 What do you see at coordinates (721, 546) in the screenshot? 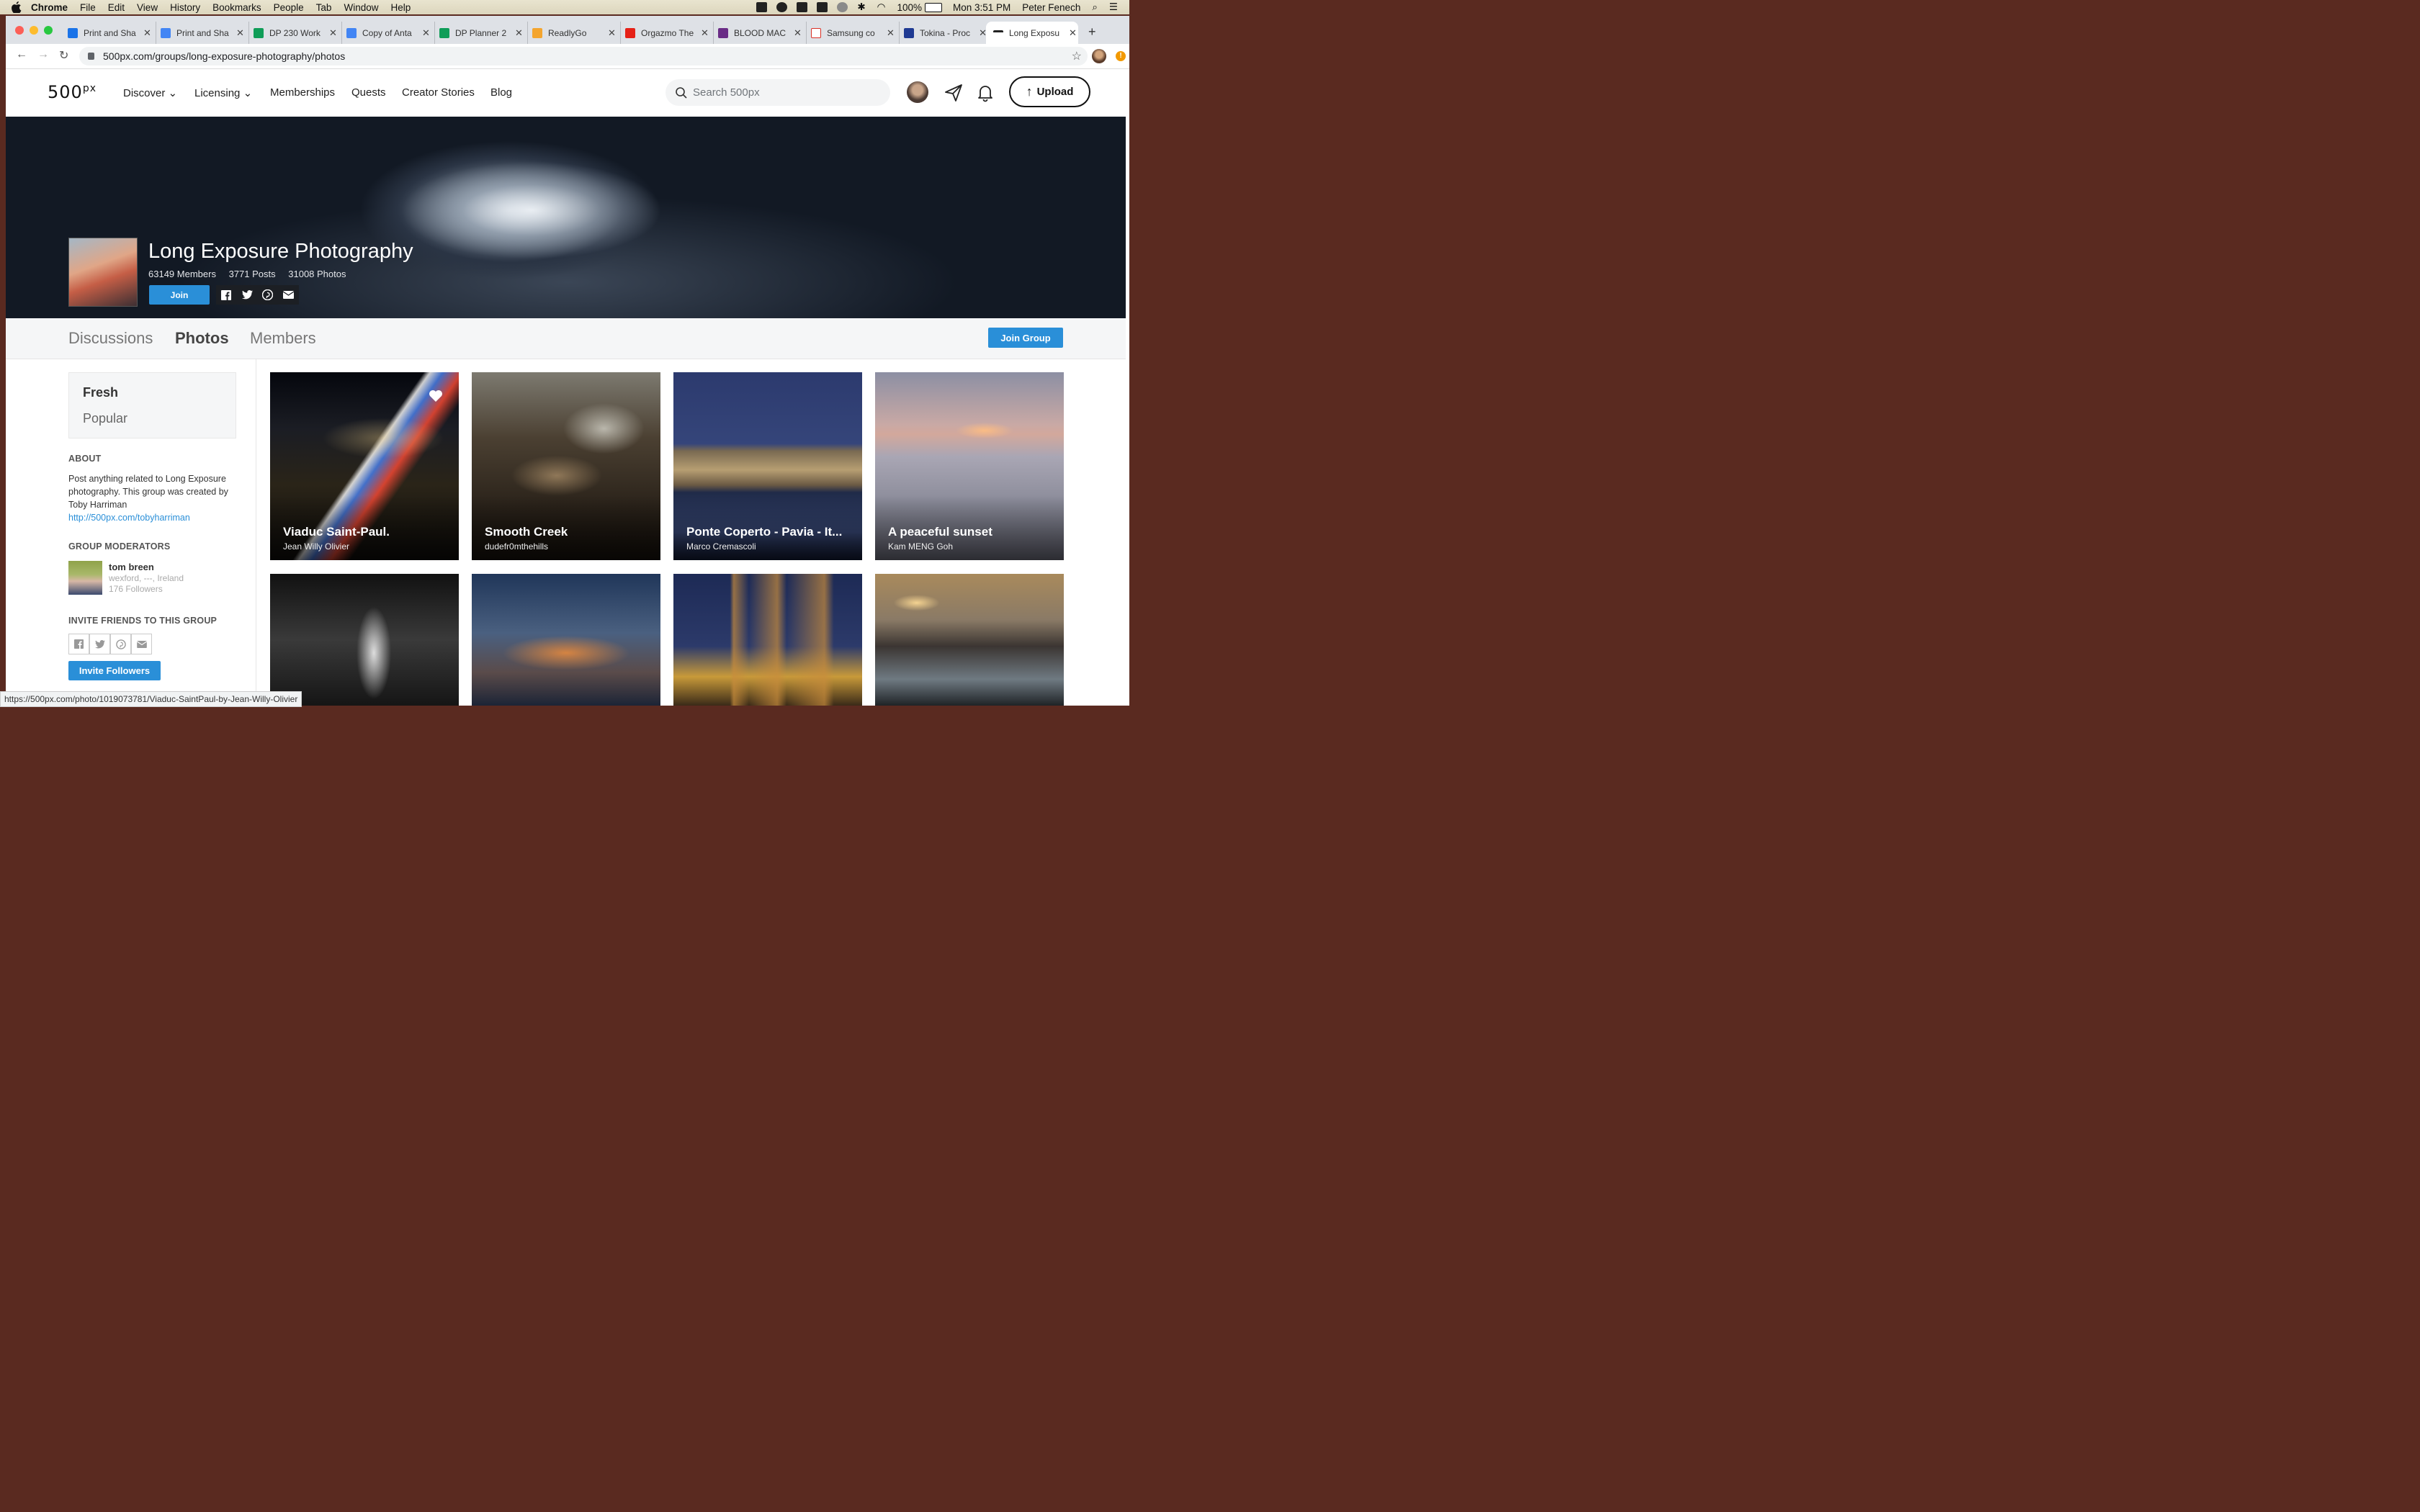
I see `photo-author: Marco Cremascoli` at bounding box center [721, 546].